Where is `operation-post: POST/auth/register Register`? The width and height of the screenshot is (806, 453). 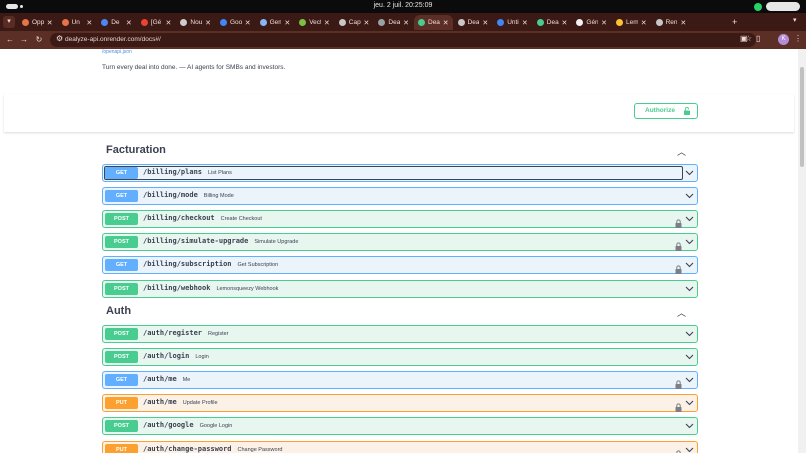
operation-post: POST/auth/register Register is located at coordinates (400, 334).